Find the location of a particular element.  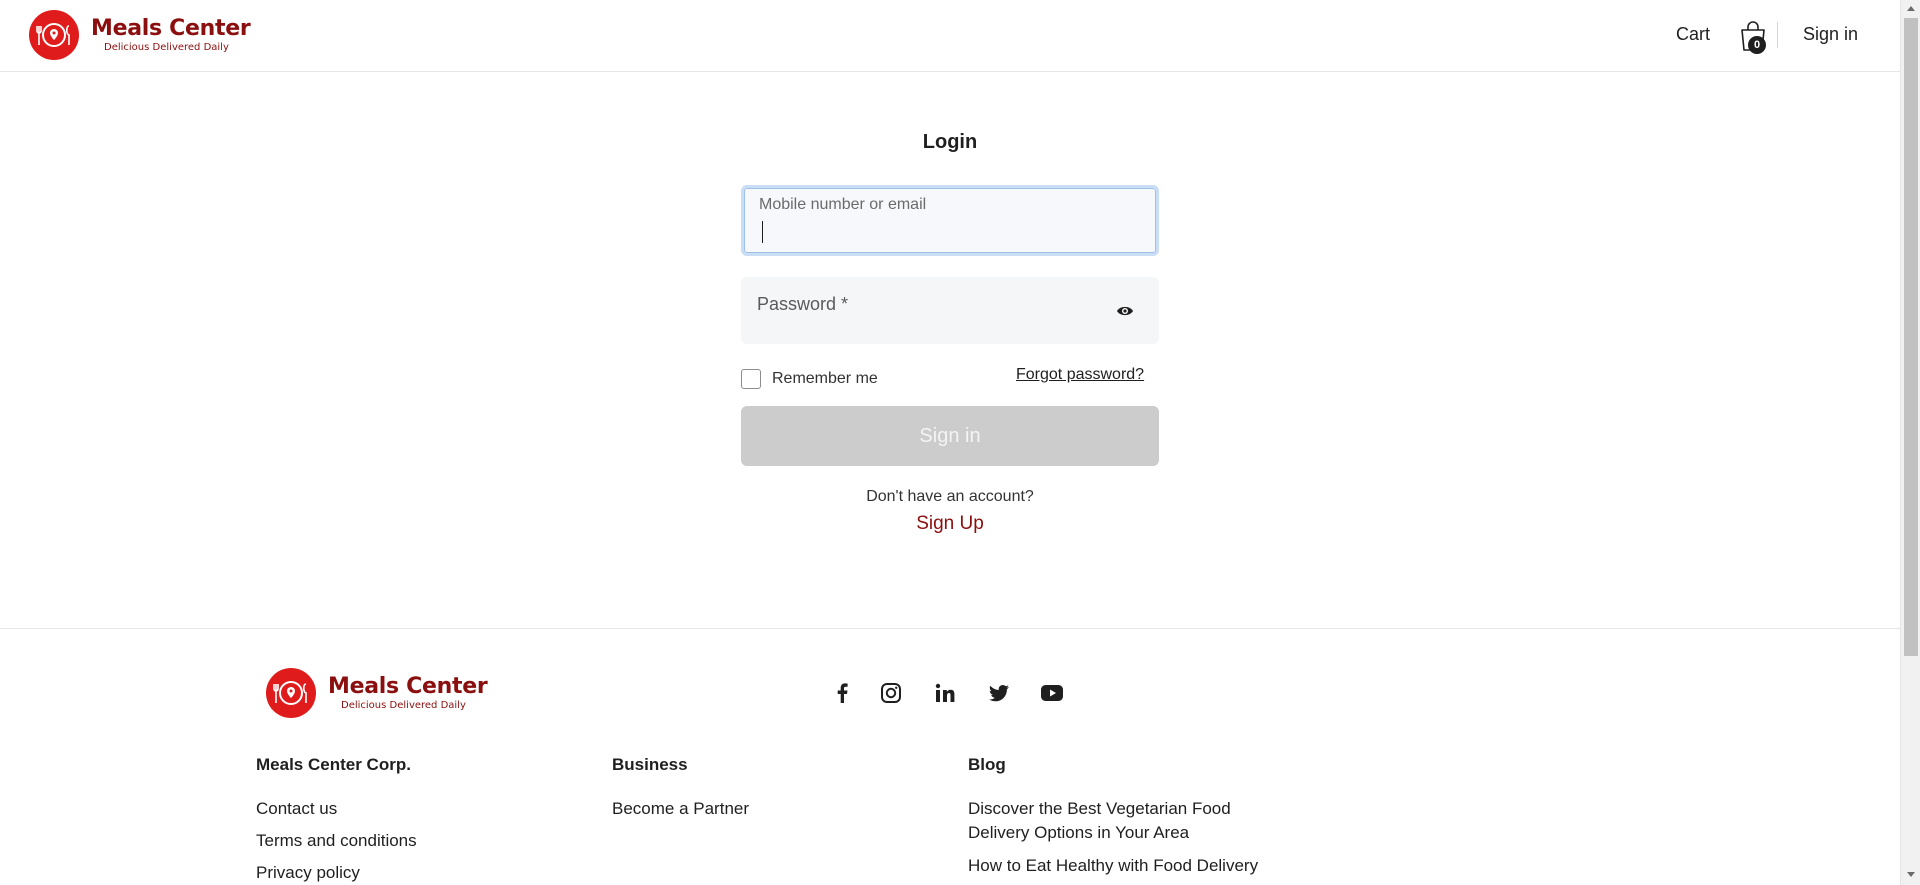

header-logo: Meals Center Delicious Delivered Daily is located at coordinates (140, 35).